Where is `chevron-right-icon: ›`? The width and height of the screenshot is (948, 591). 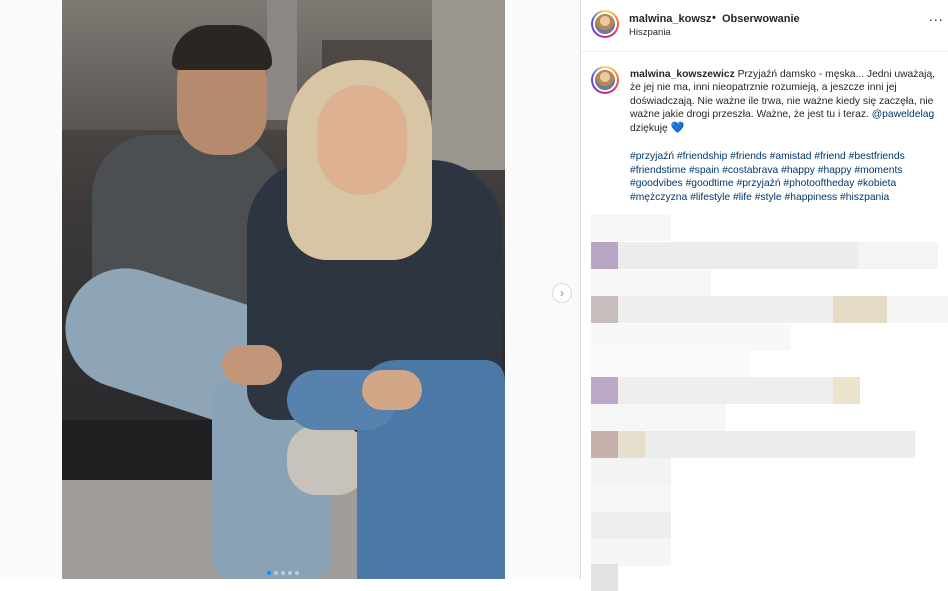
chevron-right-icon: › is located at coordinates (562, 293).